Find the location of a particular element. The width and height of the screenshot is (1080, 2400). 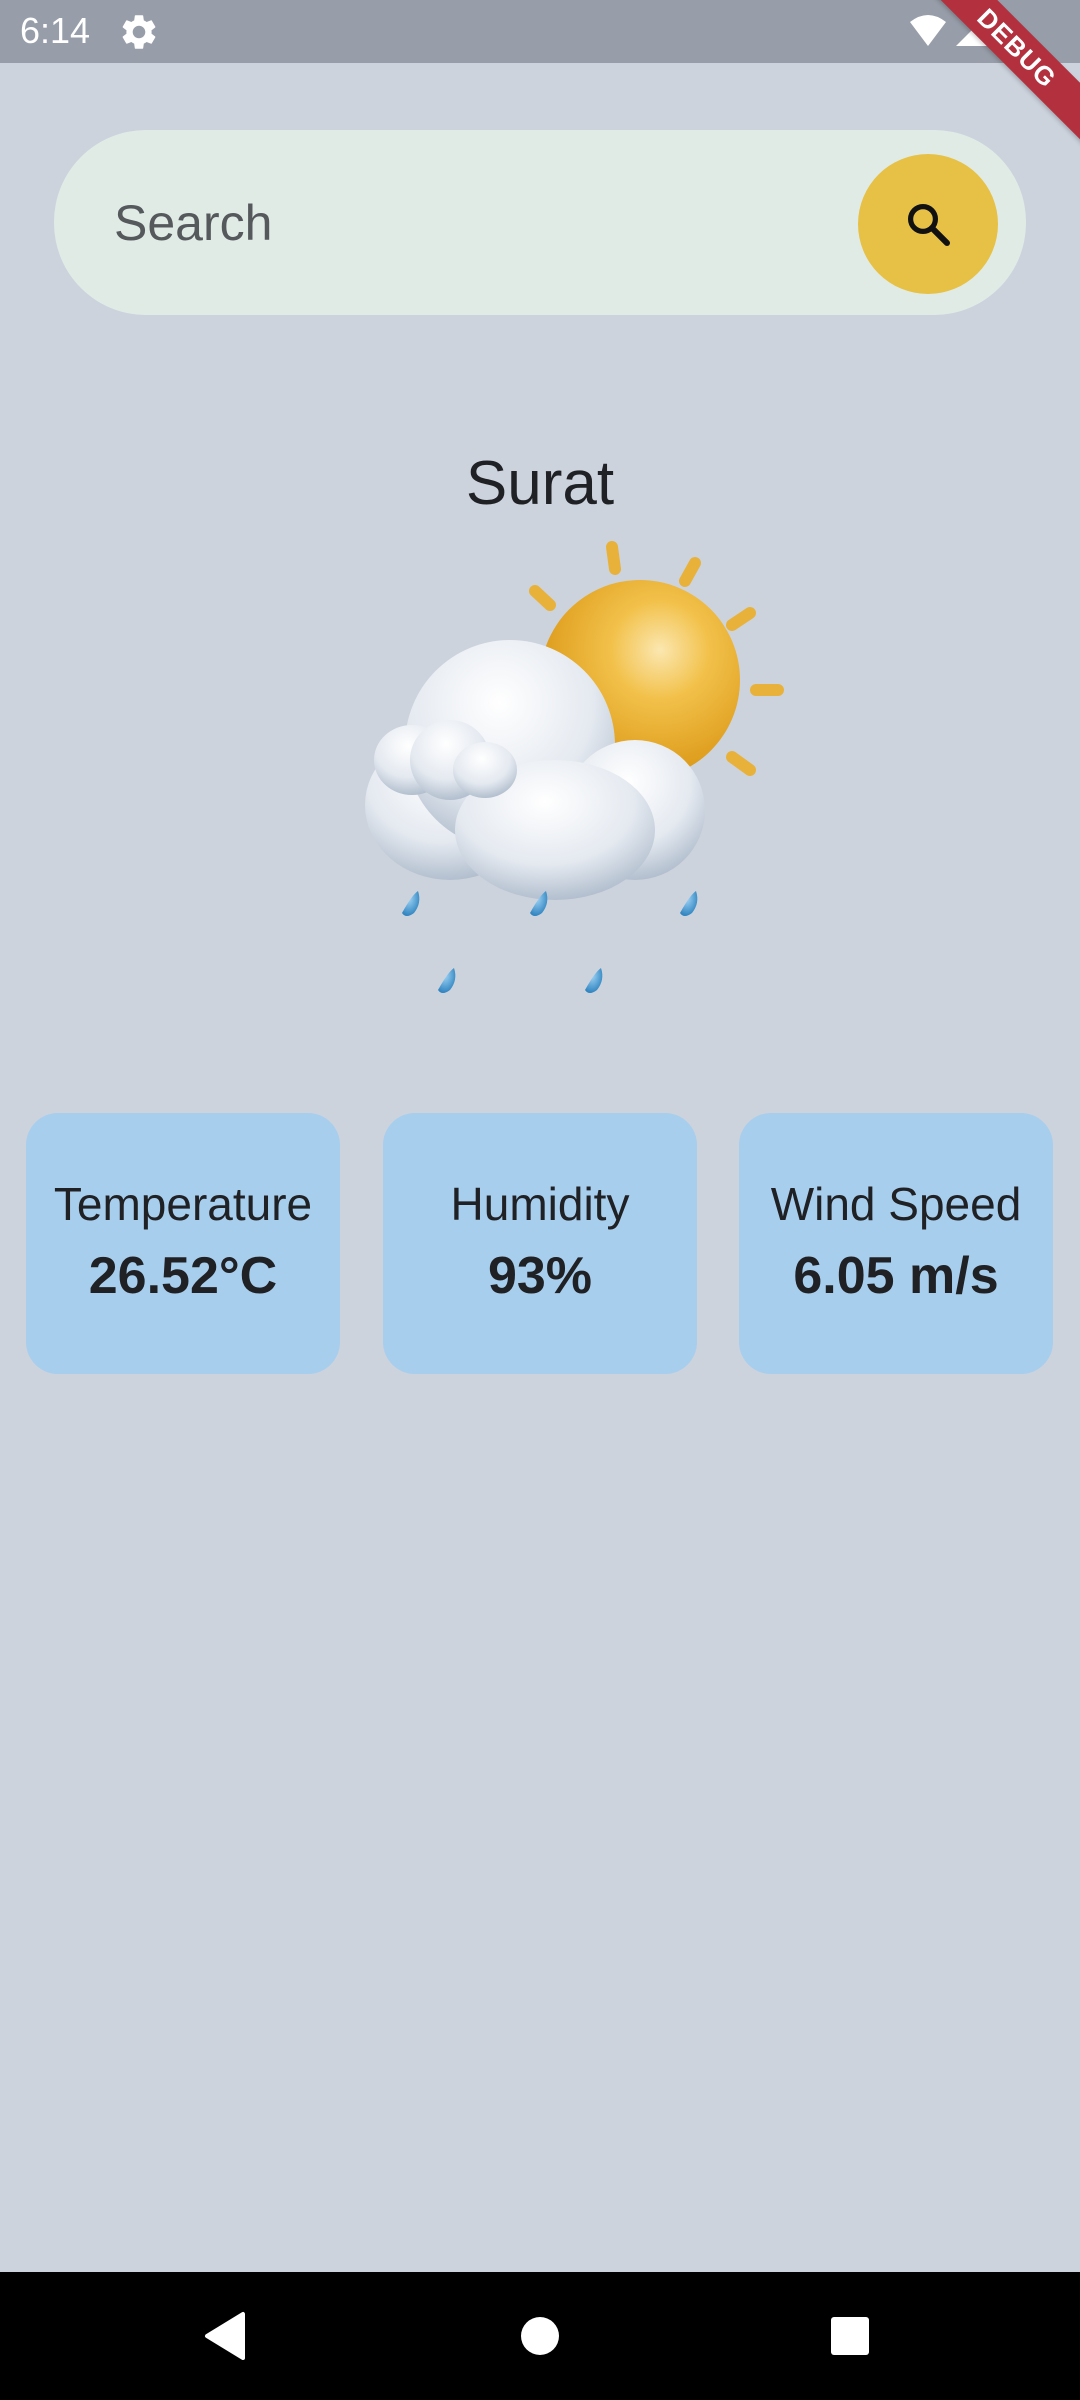

search-button is located at coordinates (928, 224).